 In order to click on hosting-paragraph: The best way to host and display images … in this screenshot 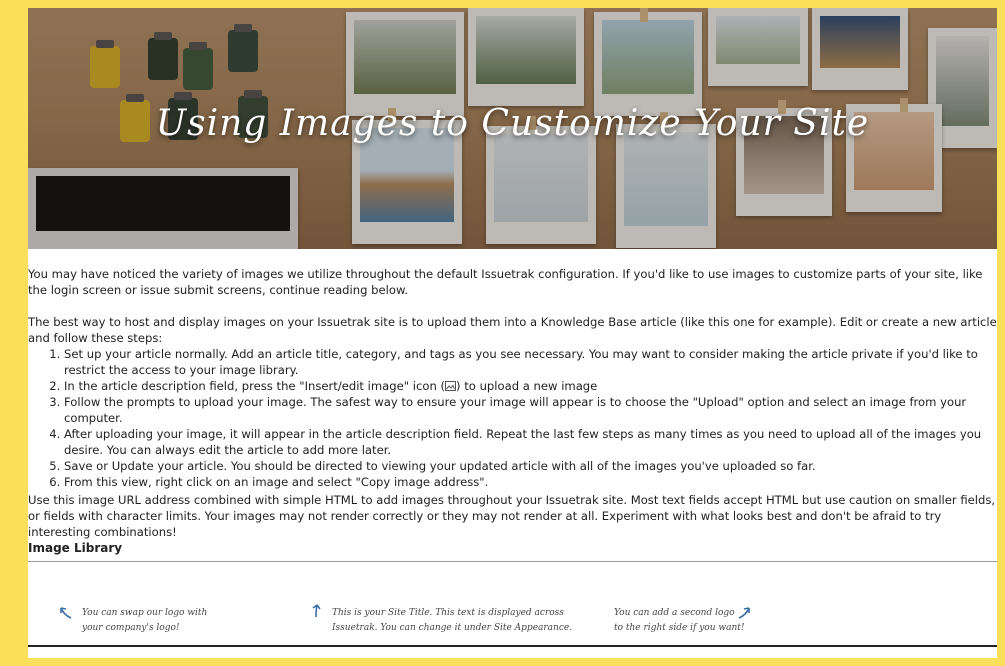, I will do `click(512, 330)`.